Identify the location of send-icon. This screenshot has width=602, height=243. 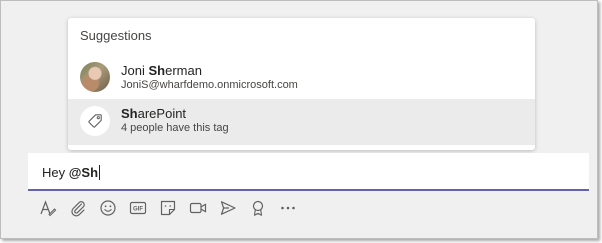
(228, 208).